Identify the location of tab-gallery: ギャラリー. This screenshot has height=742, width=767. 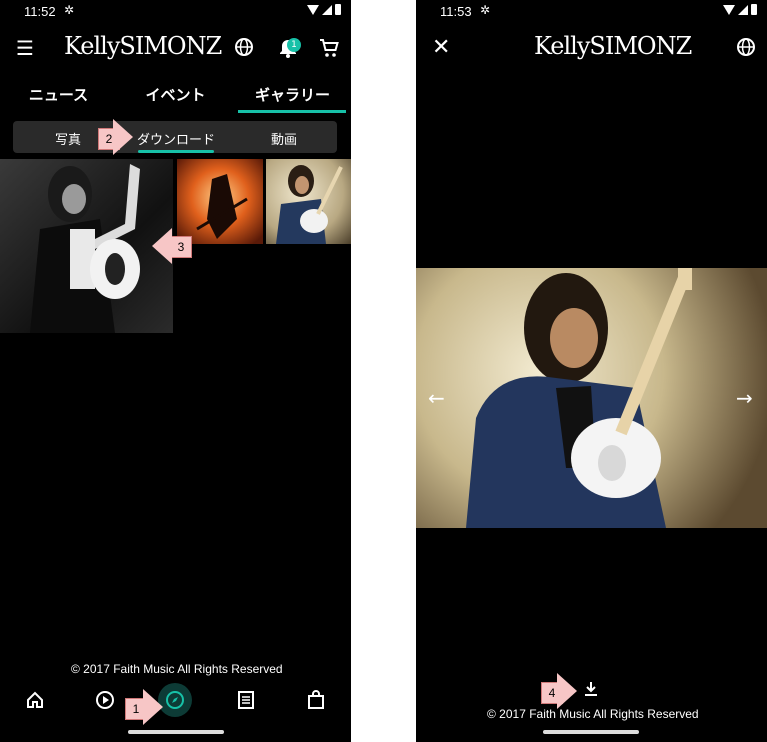
(292, 94).